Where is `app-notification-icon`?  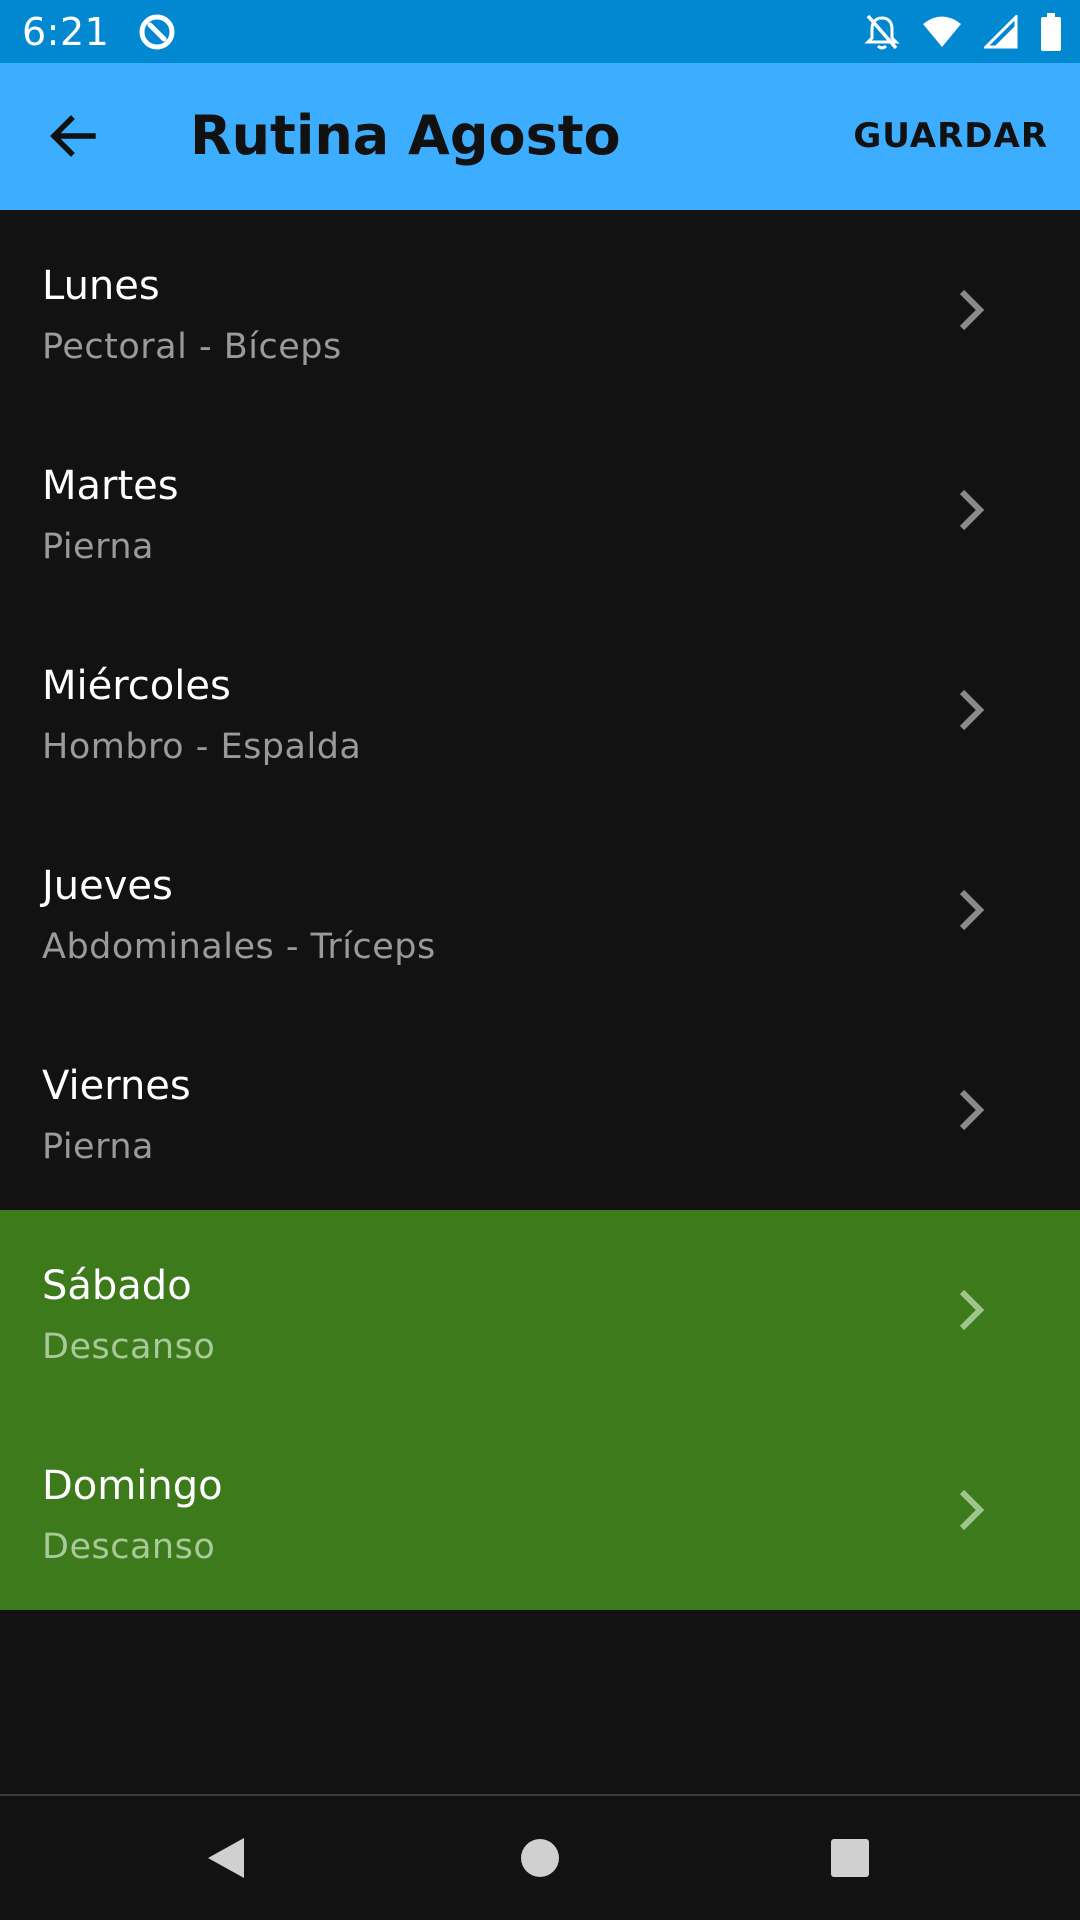 app-notification-icon is located at coordinates (157, 31).